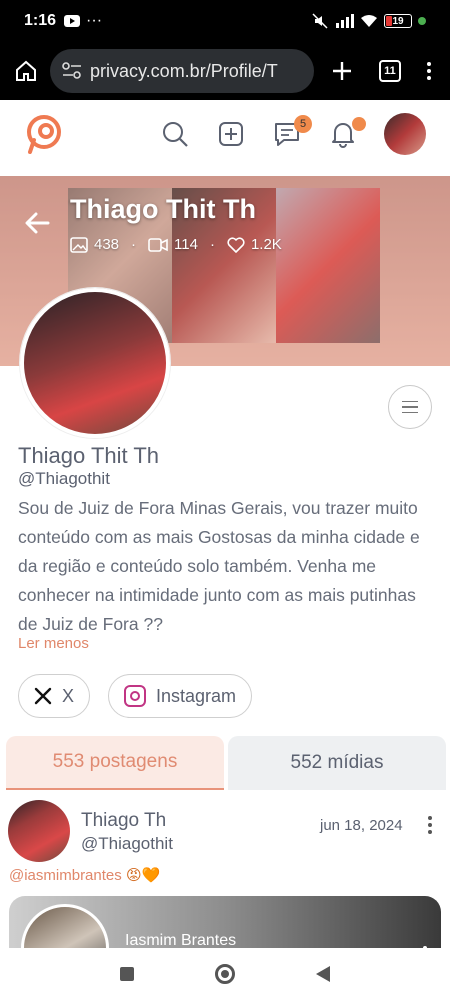 This screenshot has height=1000, width=450. Describe the element at coordinates (39, 831) in the screenshot. I see `post-author-avatar` at that location.